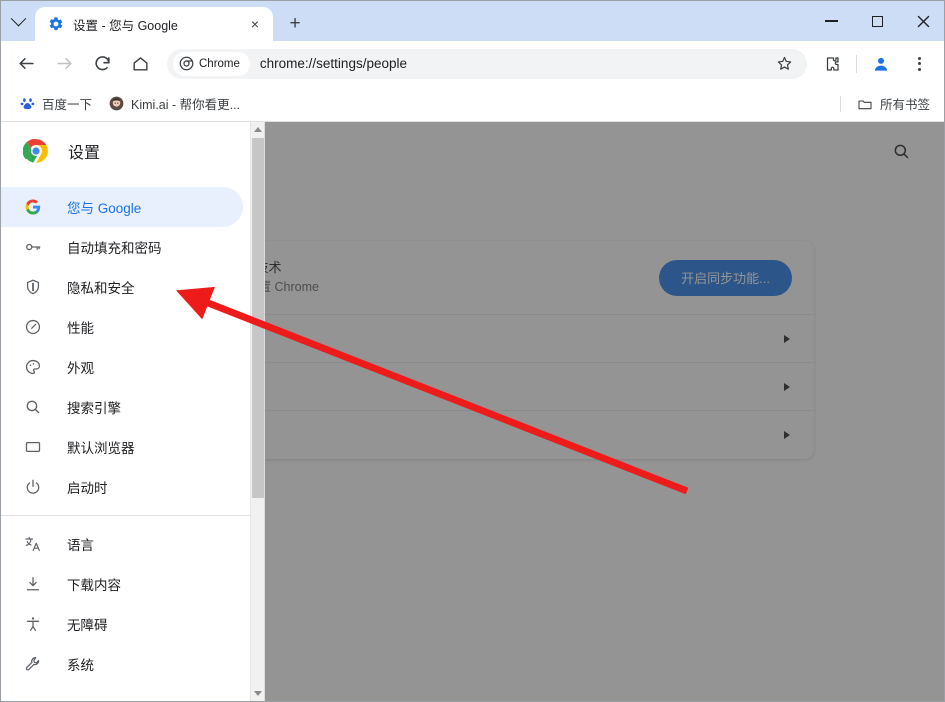  Describe the element at coordinates (55, 24) in the screenshot. I see `settings-gear-icon` at that location.